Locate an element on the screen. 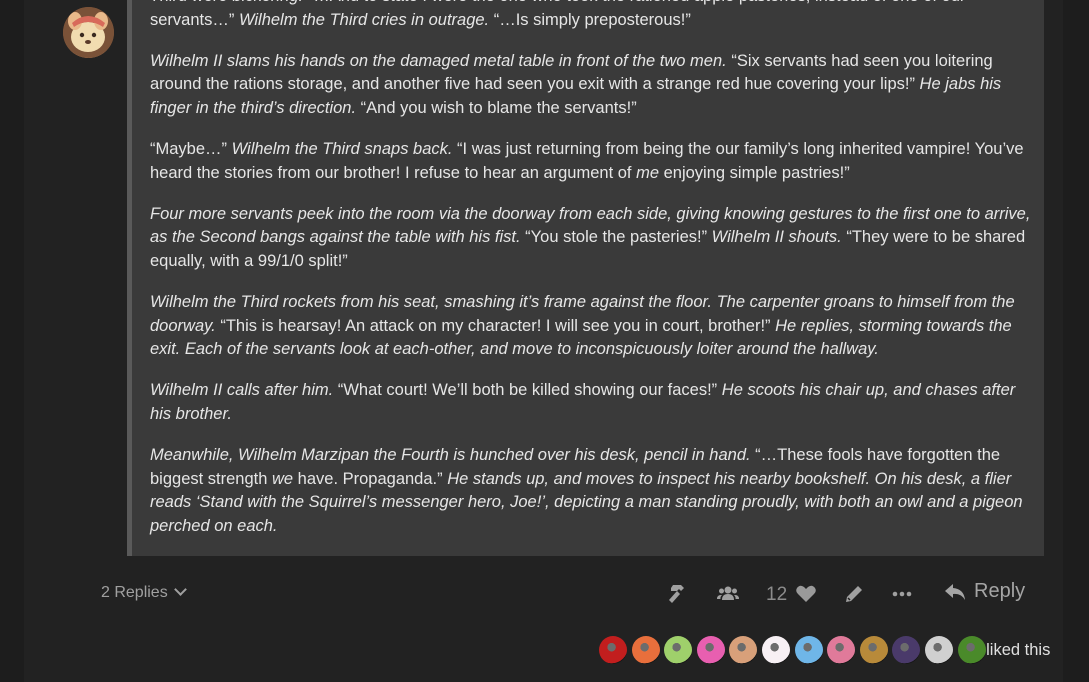 The width and height of the screenshot is (1089, 682). narration-text: Wilhelm II calls after him. is located at coordinates (242, 390).